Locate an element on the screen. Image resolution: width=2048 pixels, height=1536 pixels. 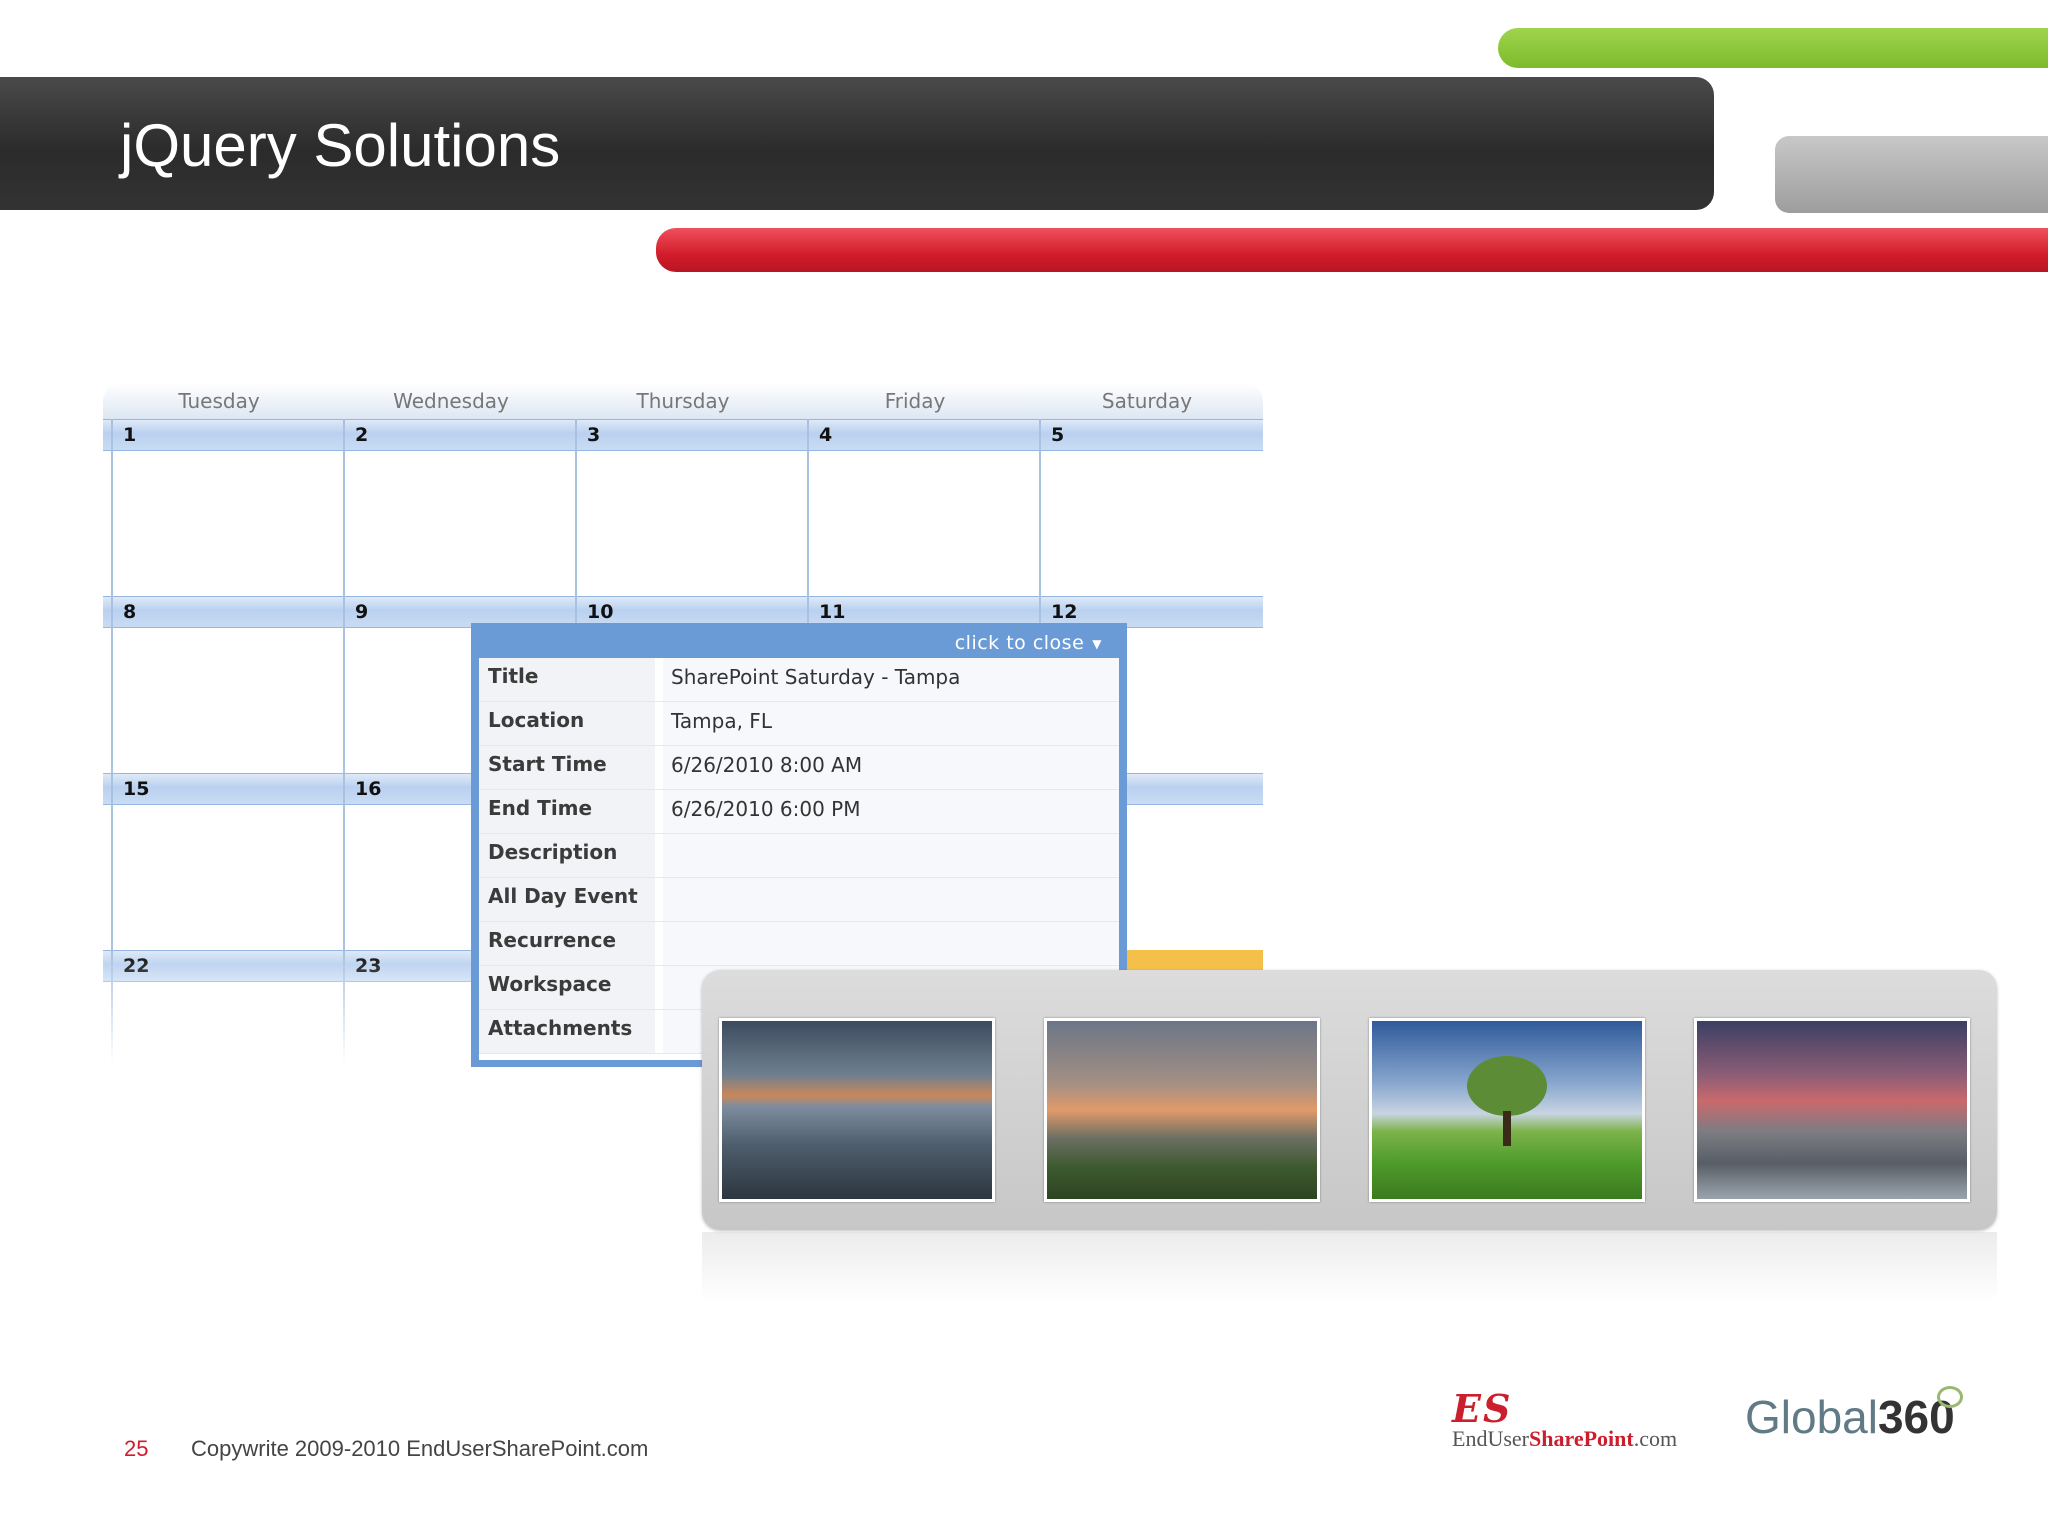
date-cell: 5 is located at coordinates (1057, 435).